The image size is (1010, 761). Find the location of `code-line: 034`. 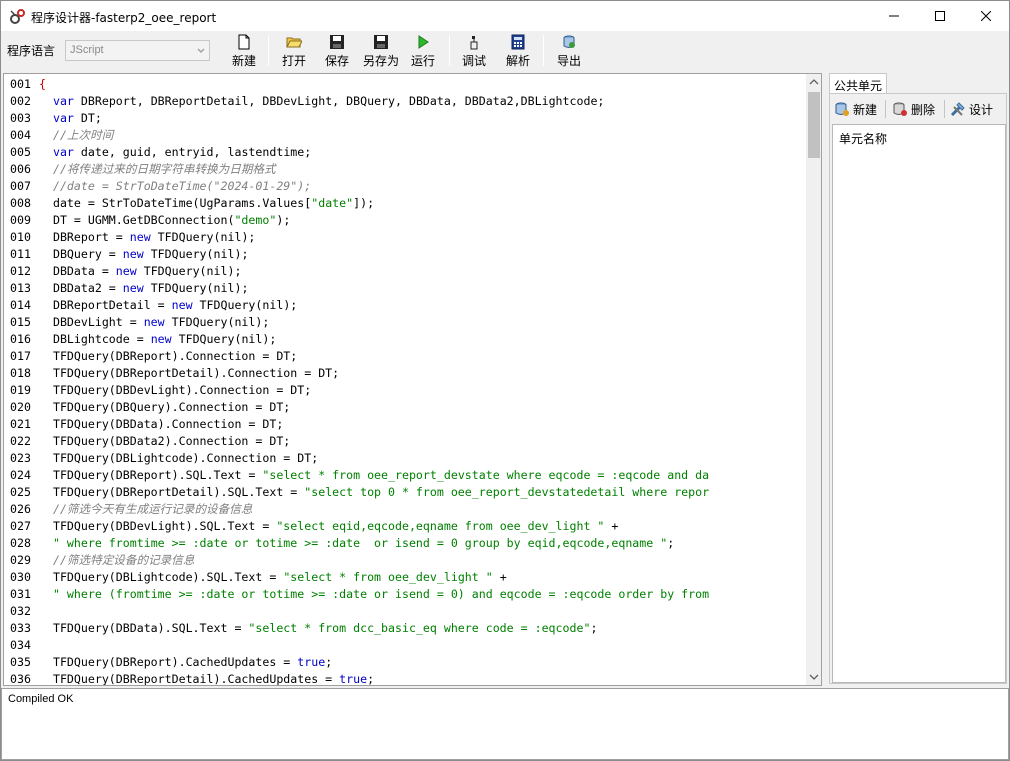

code-line: 034 is located at coordinates (405, 645).